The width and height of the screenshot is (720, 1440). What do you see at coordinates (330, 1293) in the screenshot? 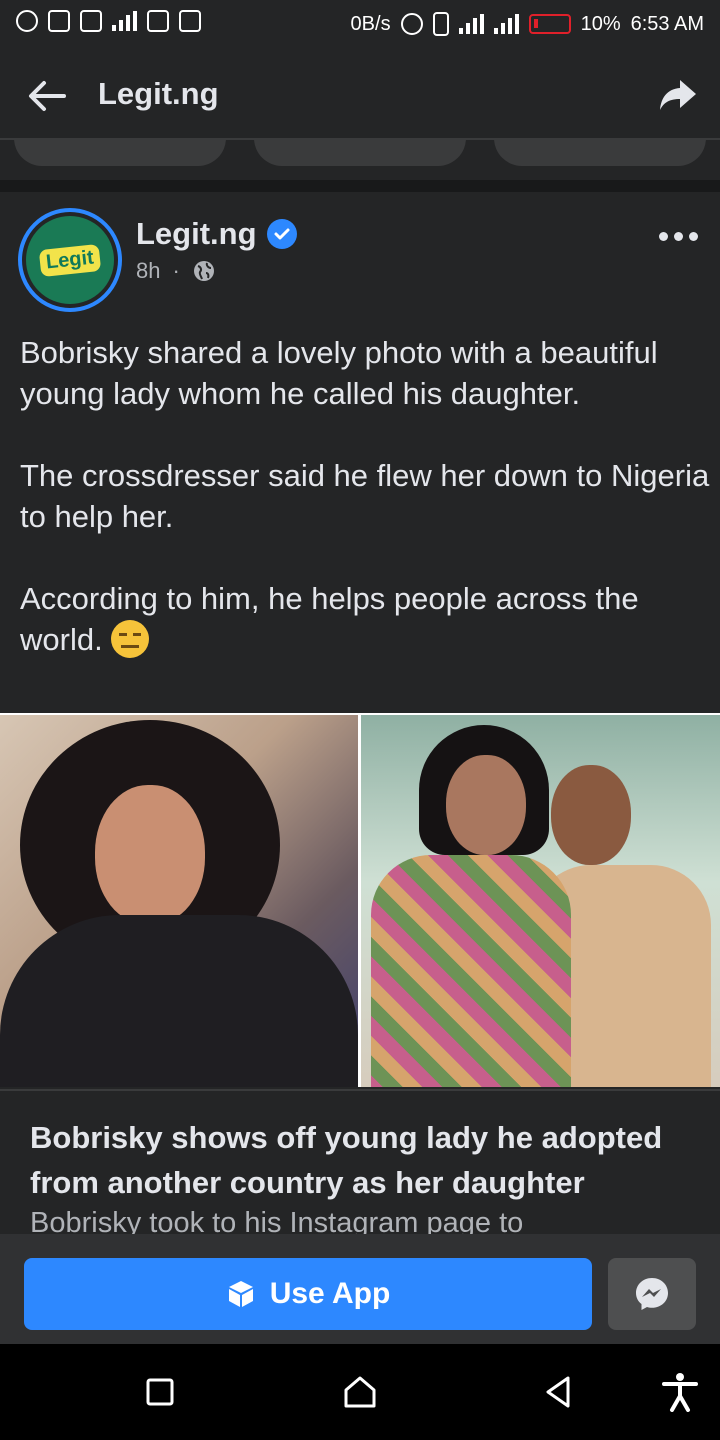
I see `use-app-label: Use App` at bounding box center [330, 1293].